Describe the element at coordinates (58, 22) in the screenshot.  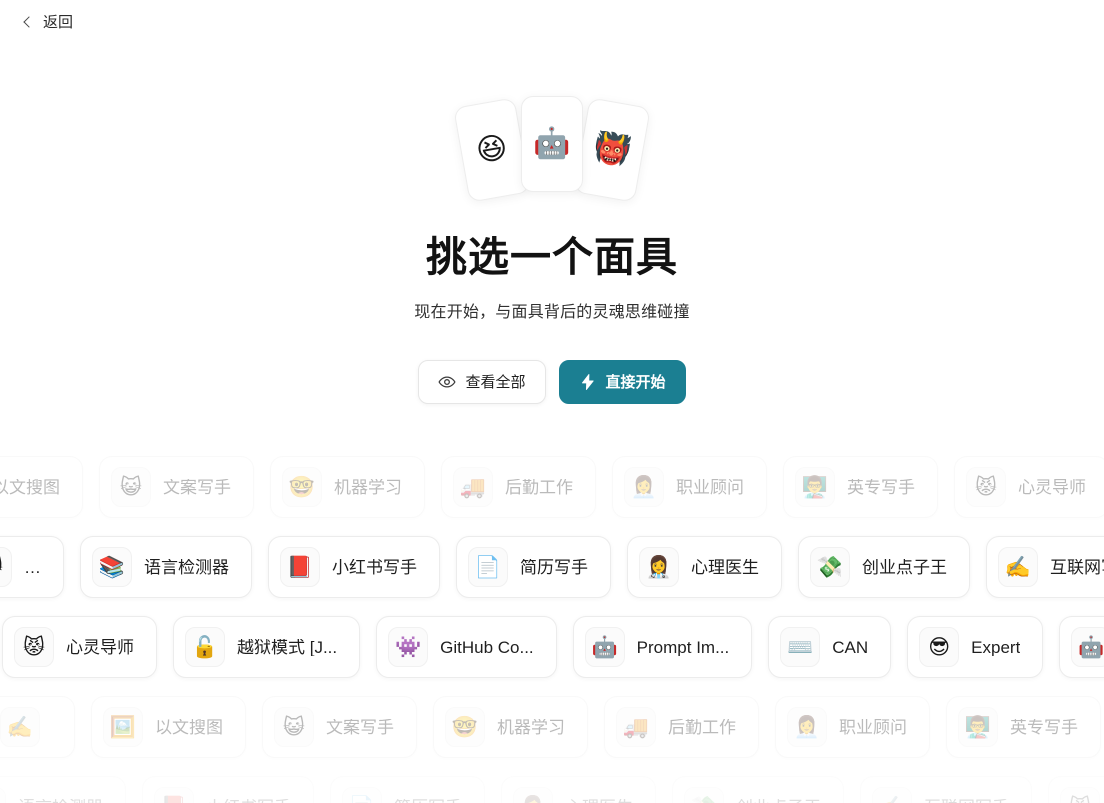
I see `back-button-label: 返回` at that location.